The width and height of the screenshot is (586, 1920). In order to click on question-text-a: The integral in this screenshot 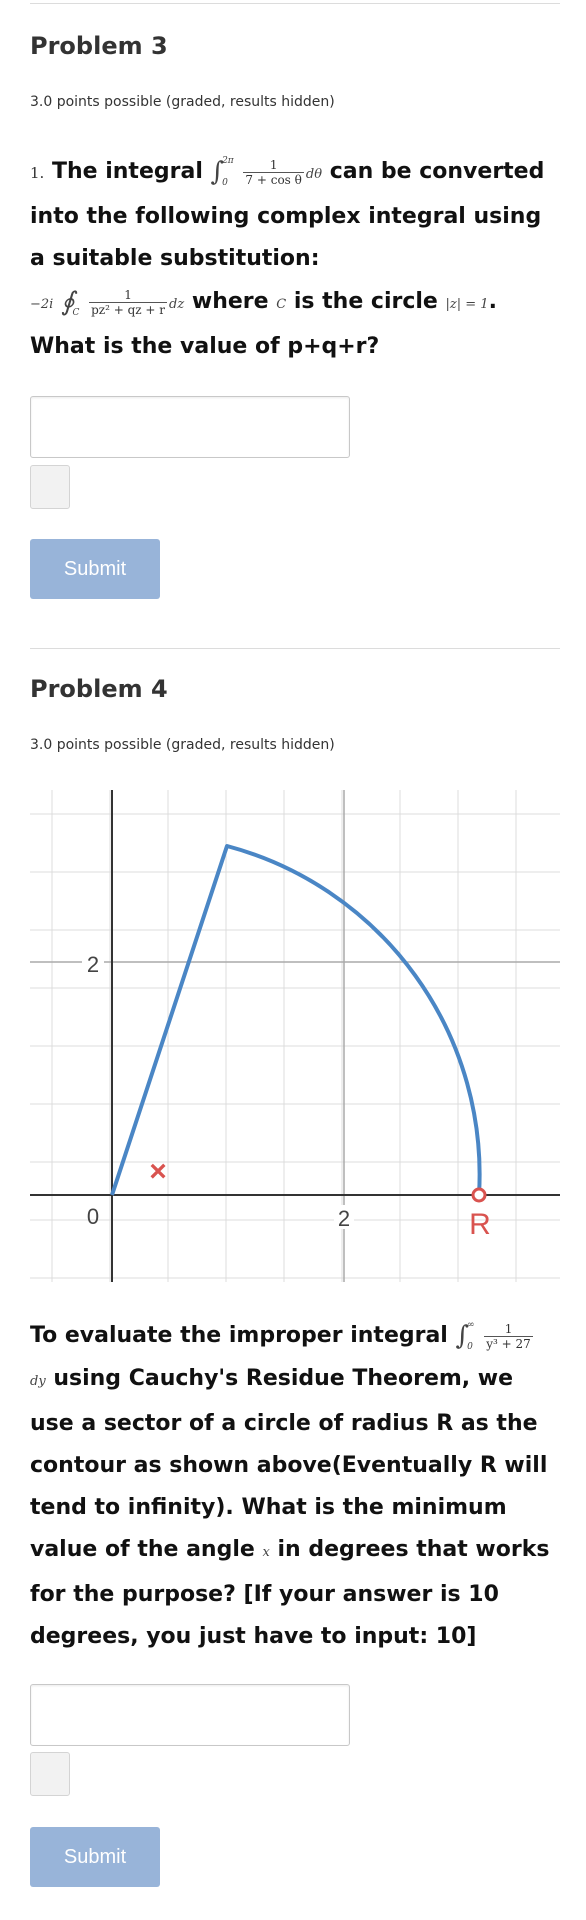, I will do `click(127, 171)`.